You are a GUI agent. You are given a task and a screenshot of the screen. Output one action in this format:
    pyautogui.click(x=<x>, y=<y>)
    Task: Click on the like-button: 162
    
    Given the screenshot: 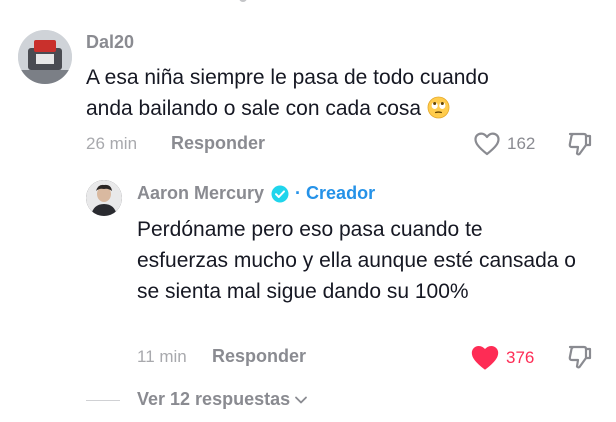 What is the action you would take?
    pyautogui.click(x=504, y=144)
    